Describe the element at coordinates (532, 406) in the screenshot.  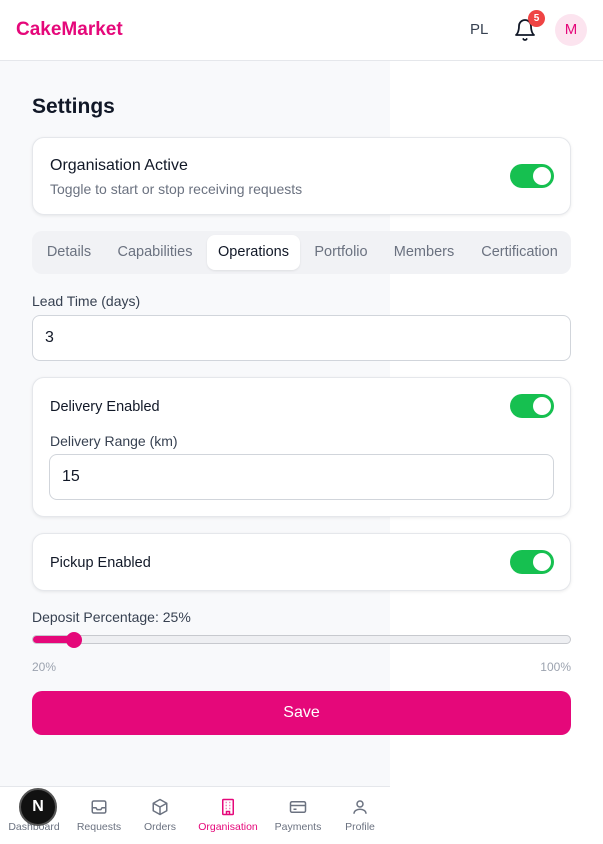
I see `delivery-enabled-toggle` at that location.